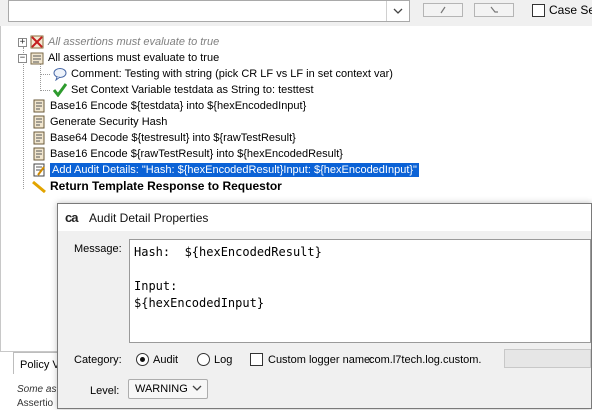  I want to click on tab-policy-validation: Policy Va, so click(38, 363).